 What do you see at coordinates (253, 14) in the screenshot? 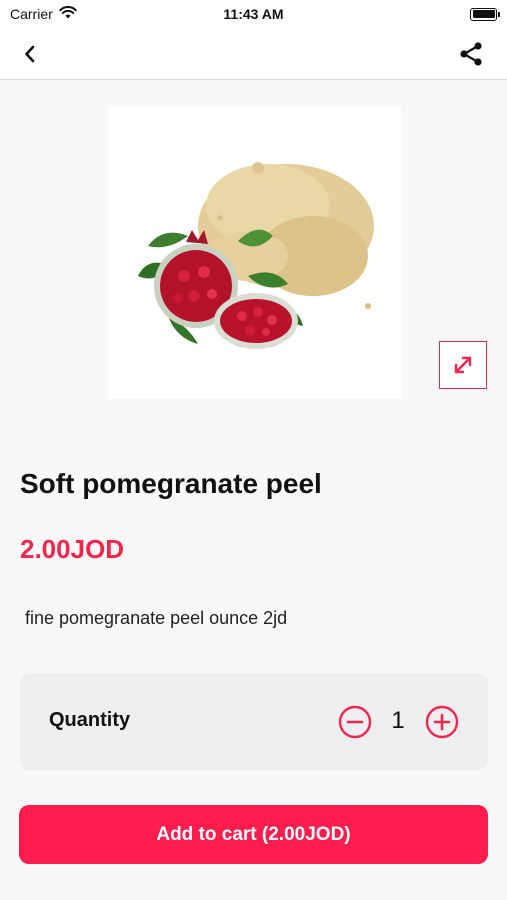
I see `status-bar: Carrier 11:43 AM` at bounding box center [253, 14].